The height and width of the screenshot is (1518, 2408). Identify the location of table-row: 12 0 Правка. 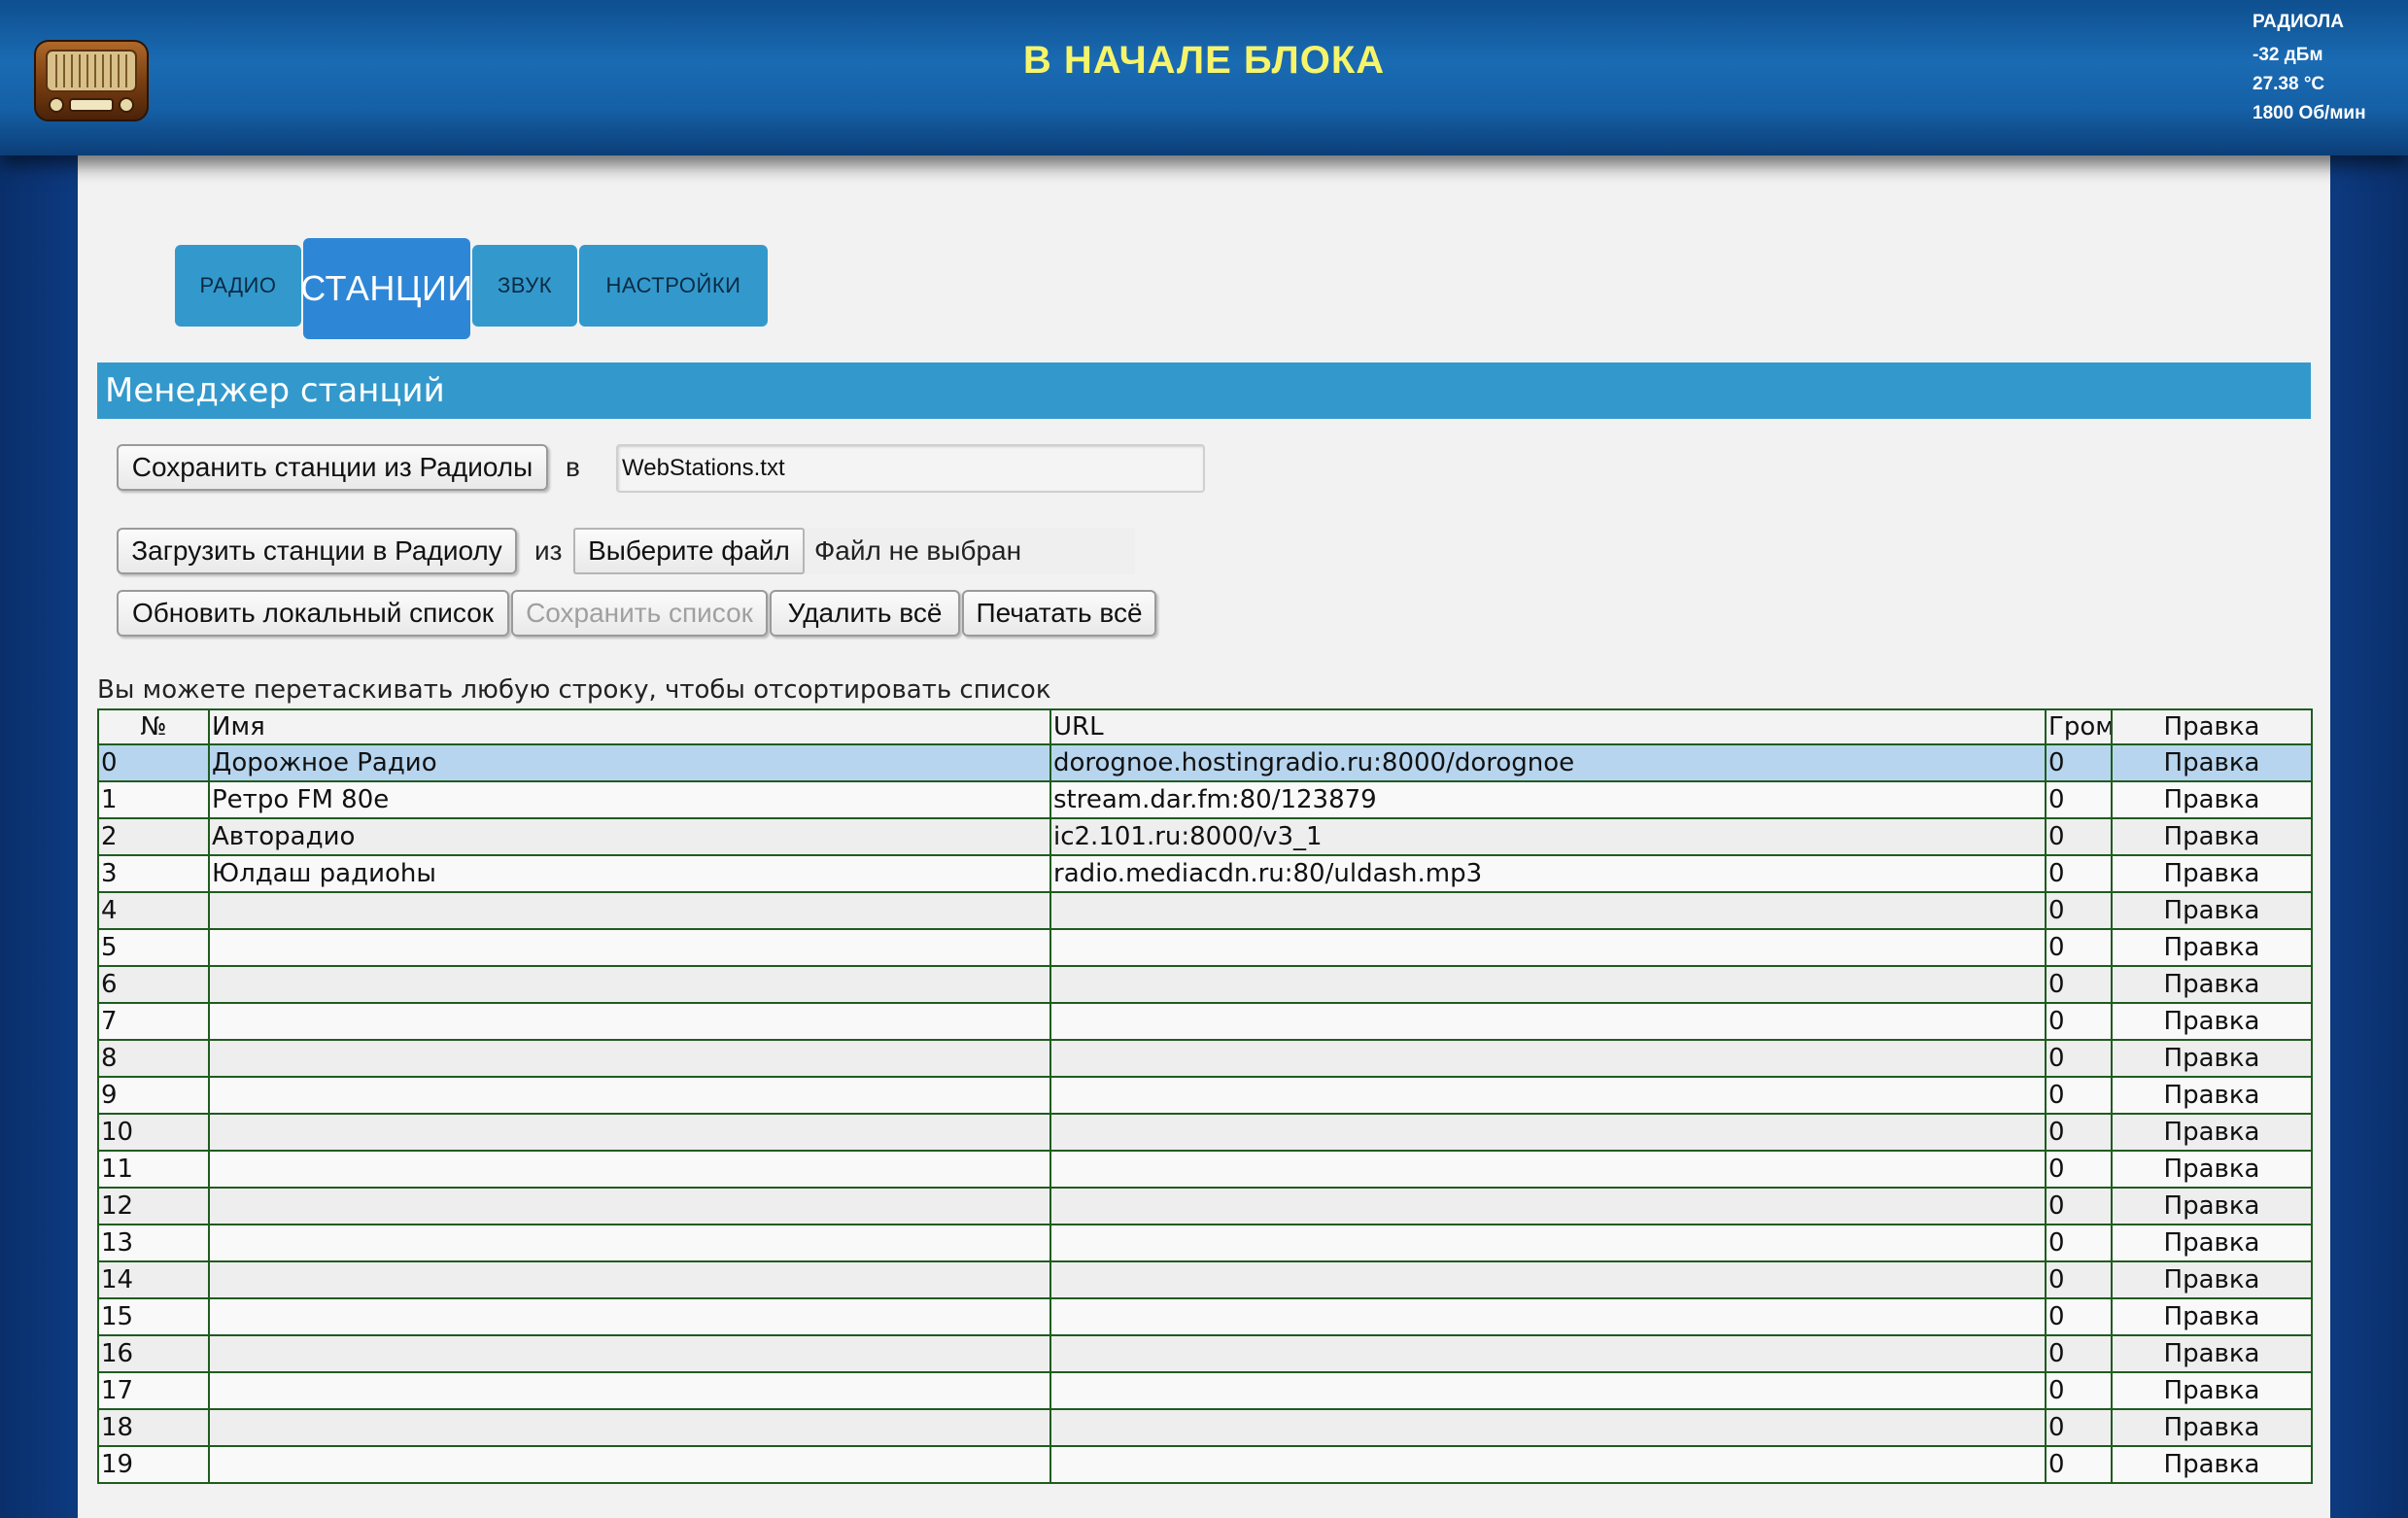
(1205, 1206).